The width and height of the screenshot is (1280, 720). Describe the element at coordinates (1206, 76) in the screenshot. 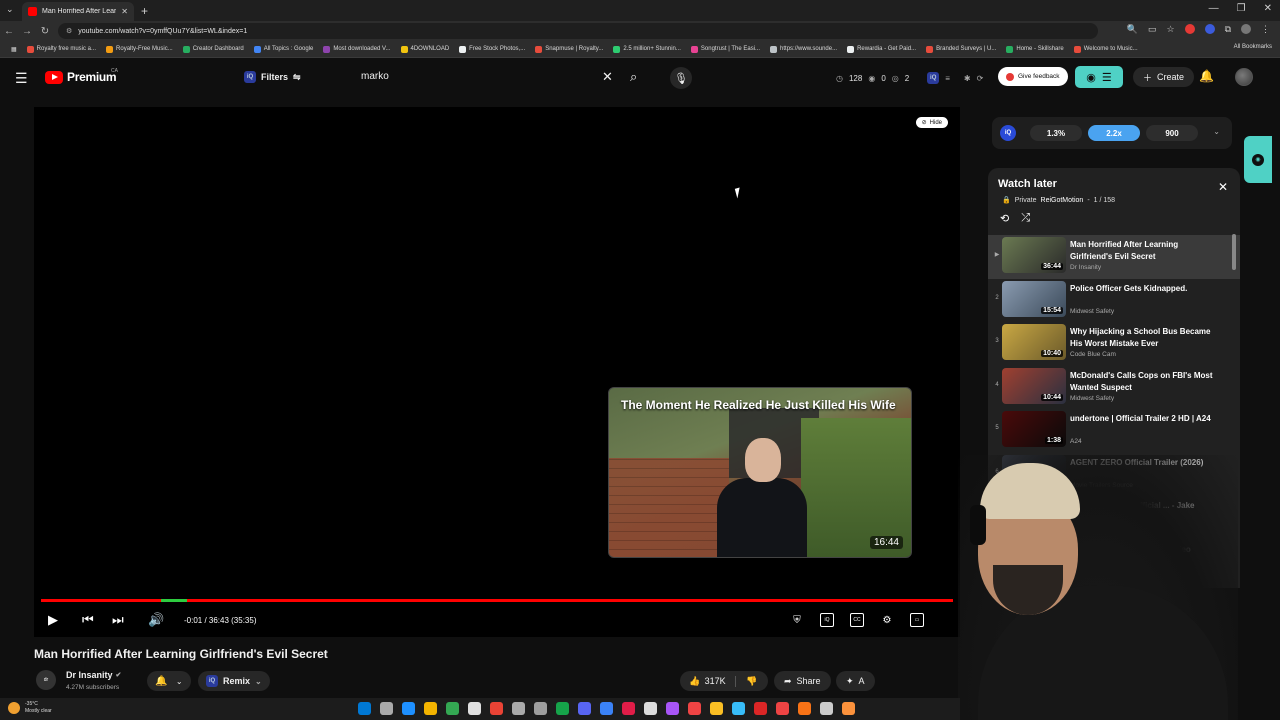

I see `notifications-bell-icon: 🔔` at that location.